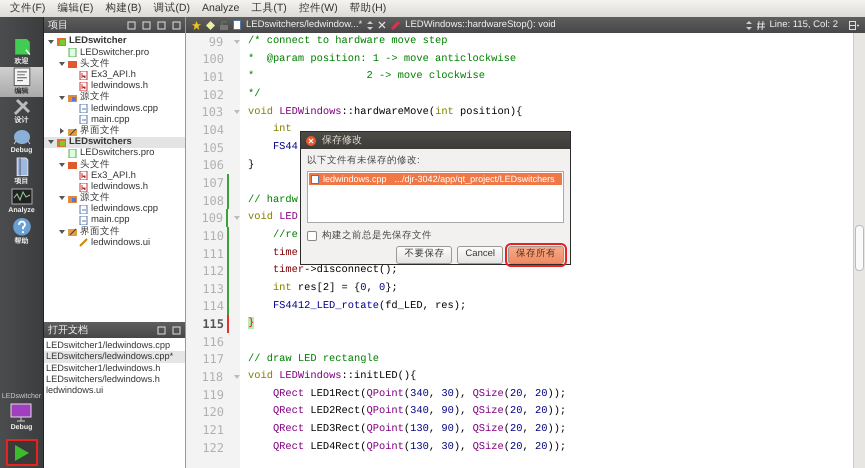 This screenshot has height=468, width=865. What do you see at coordinates (364, 161) in the screenshot?
I see `dialog-message: 以下文件有未保存的修改:` at bounding box center [364, 161].